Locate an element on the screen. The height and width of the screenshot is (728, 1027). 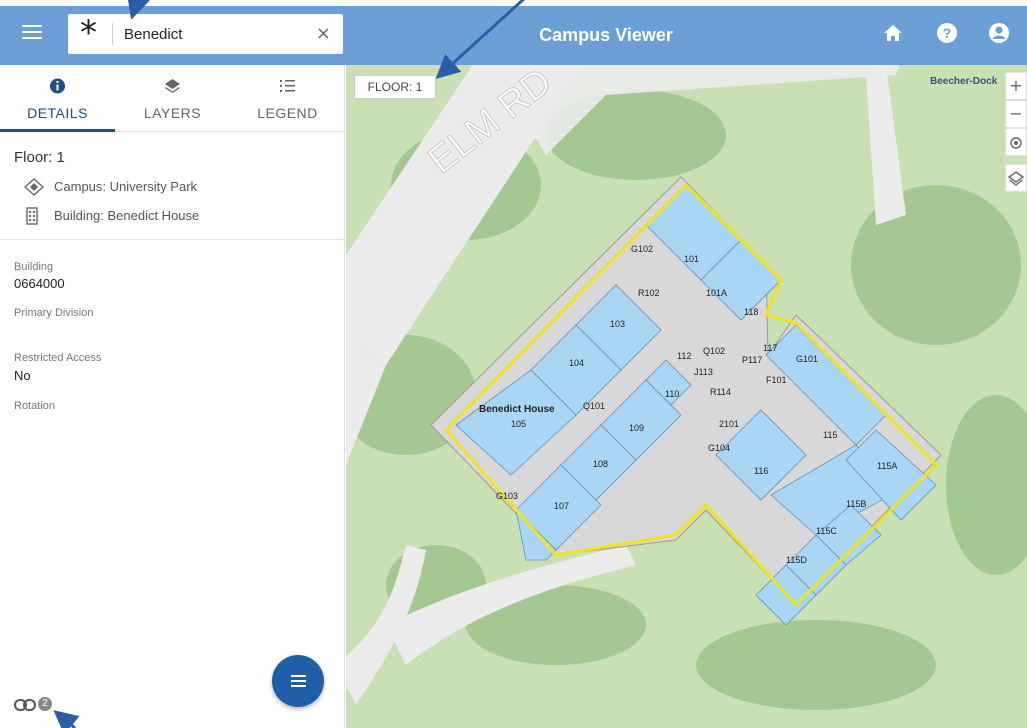
list-icon is located at coordinates (287, 86).